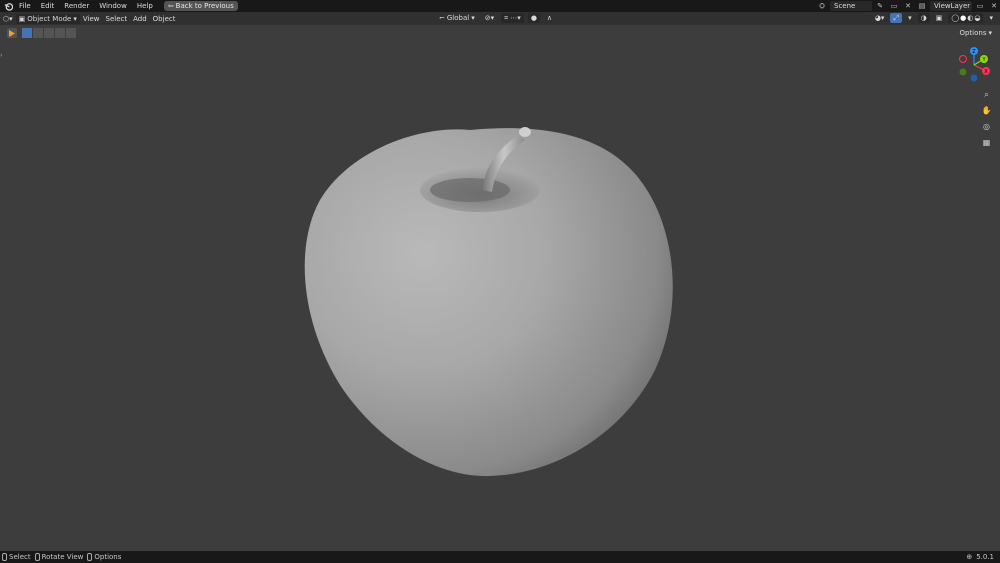 The width and height of the screenshot is (1000, 563). What do you see at coordinates (113, 6) in the screenshot?
I see `menu-window: Window` at bounding box center [113, 6].